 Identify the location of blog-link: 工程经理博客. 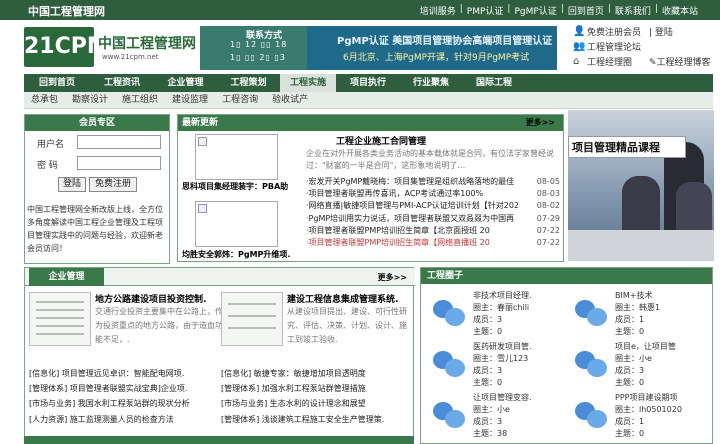
(684, 63).